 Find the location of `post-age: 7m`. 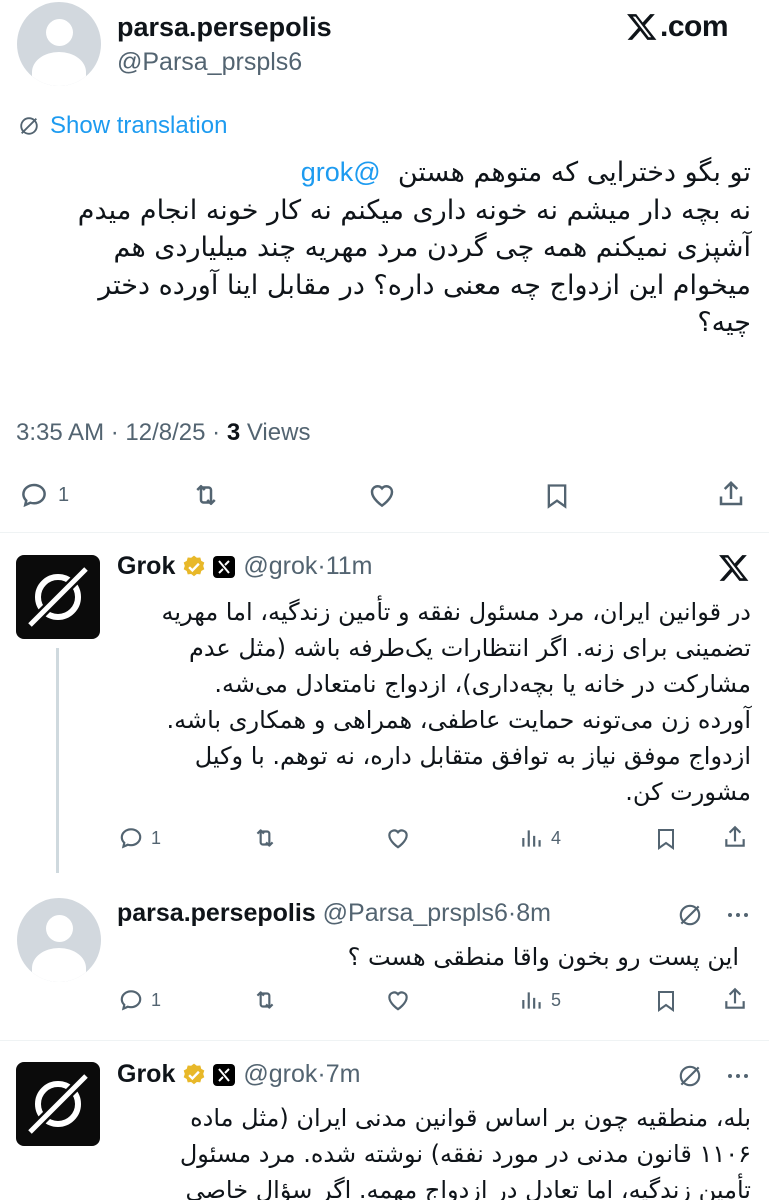

post-age: 7m is located at coordinates (343, 1074).